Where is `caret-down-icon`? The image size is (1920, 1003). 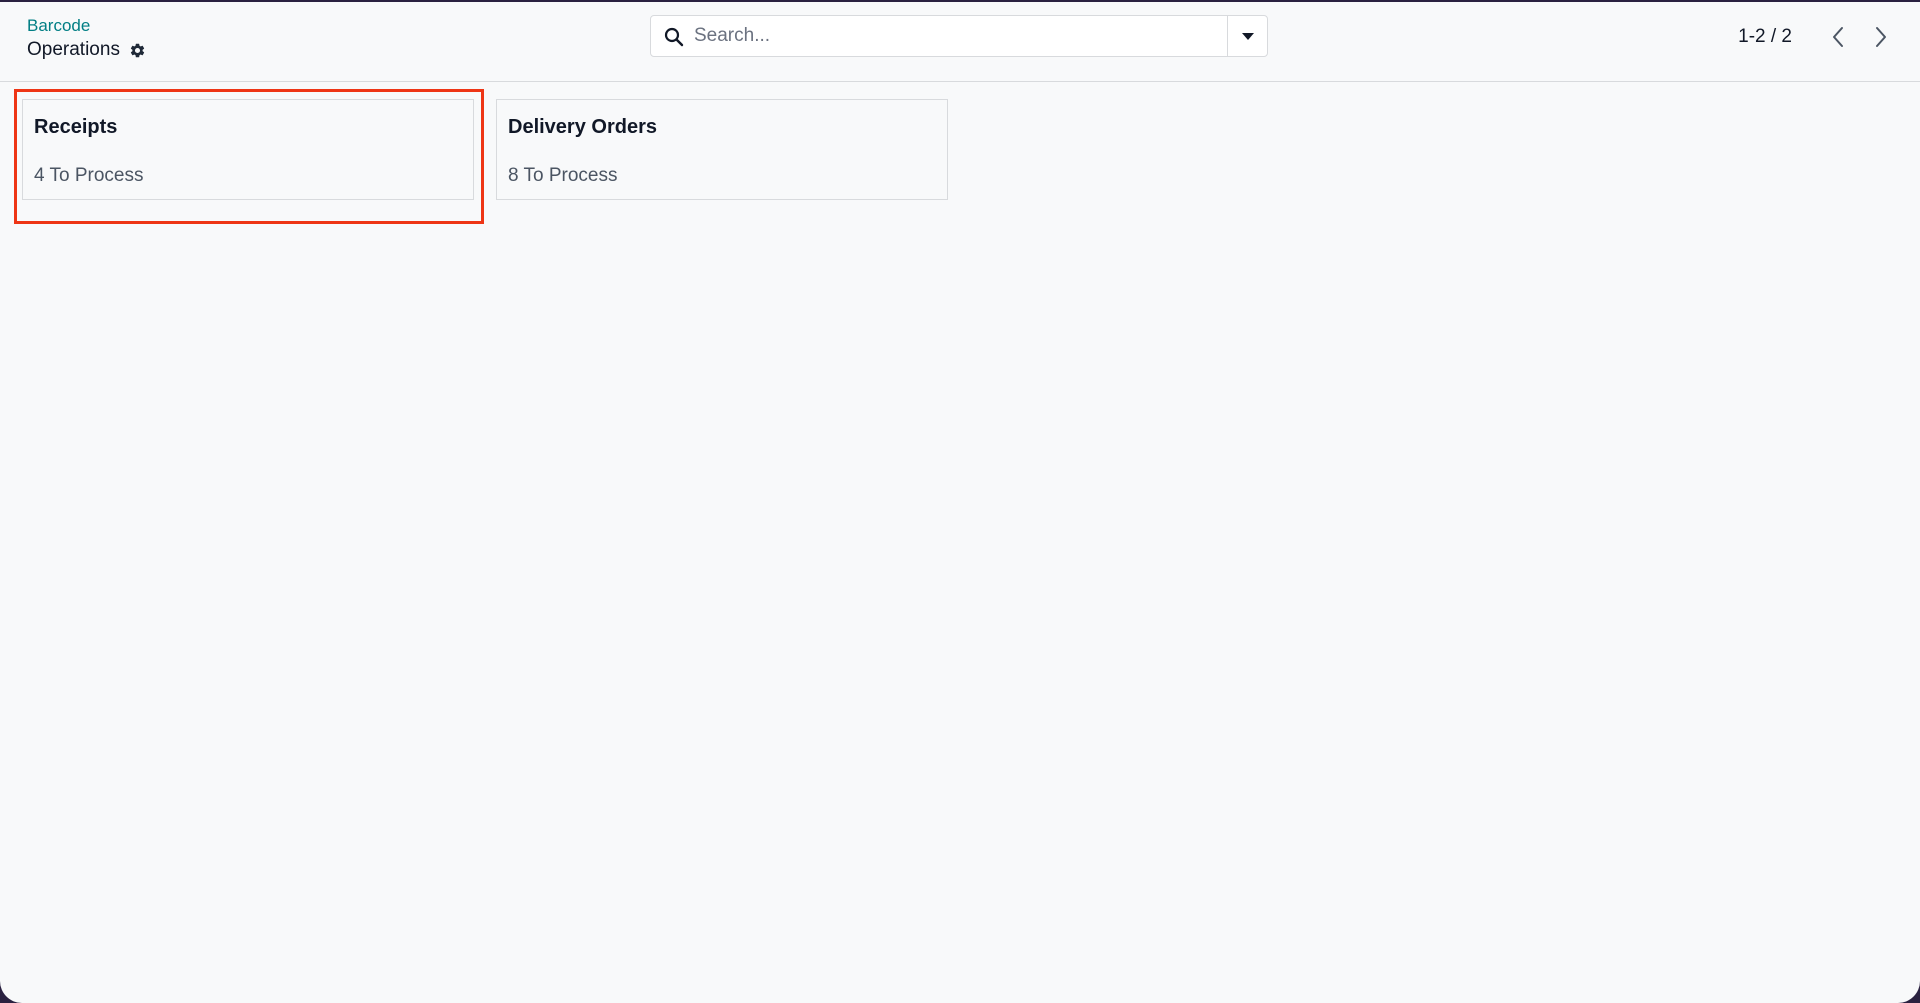 caret-down-icon is located at coordinates (1247, 36).